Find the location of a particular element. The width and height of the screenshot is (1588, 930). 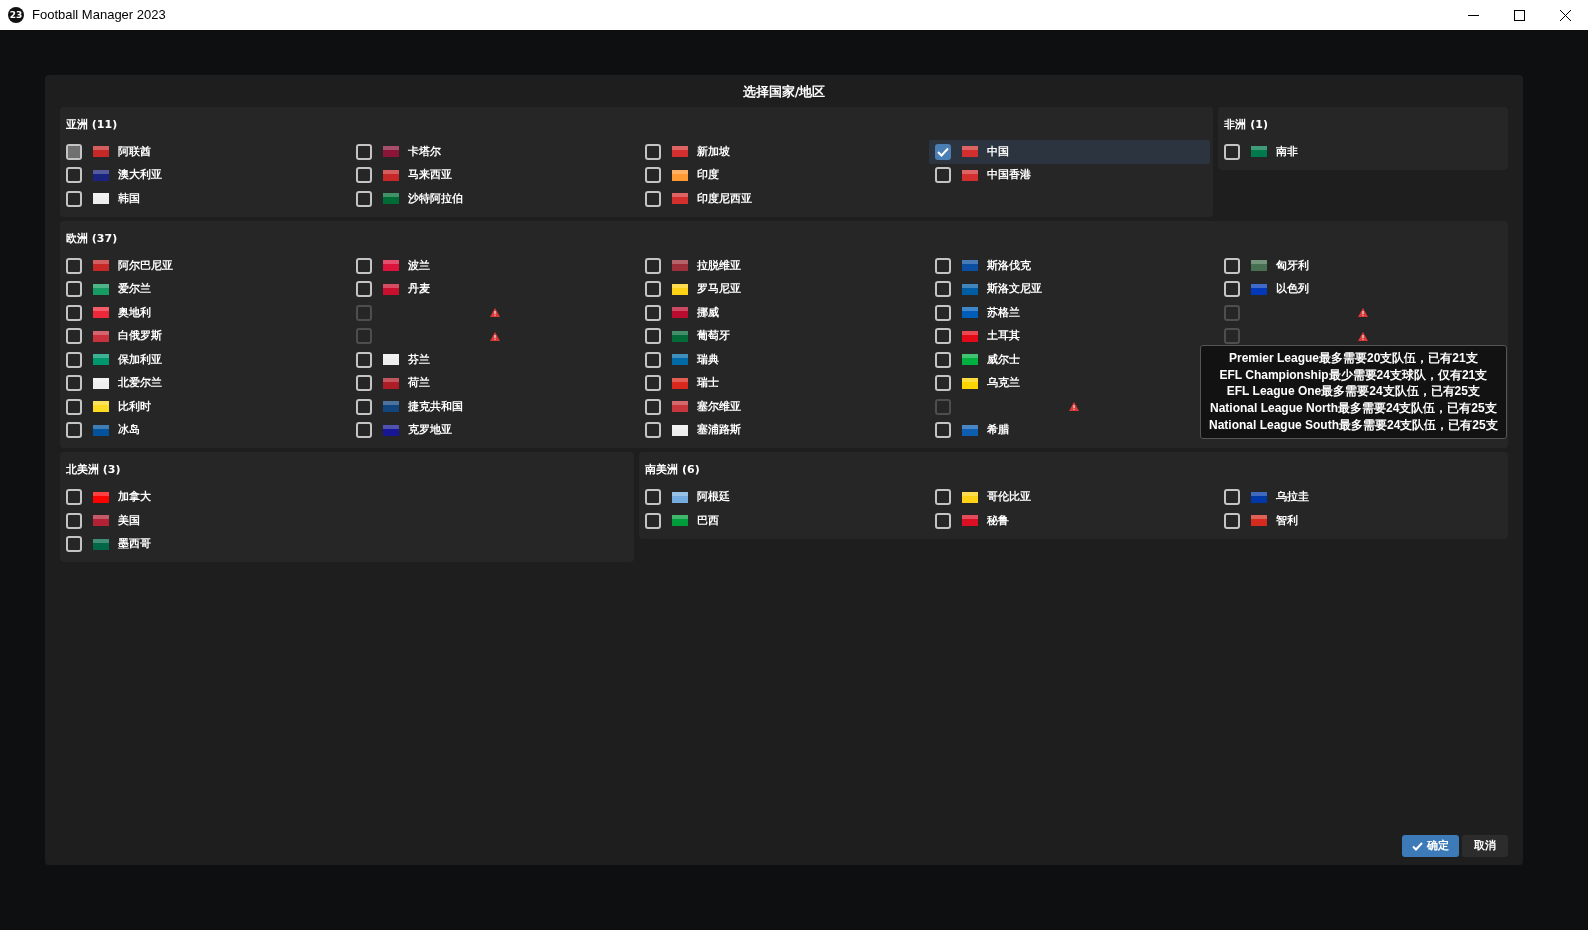

confirm-button: 确定 is located at coordinates (1430, 846).